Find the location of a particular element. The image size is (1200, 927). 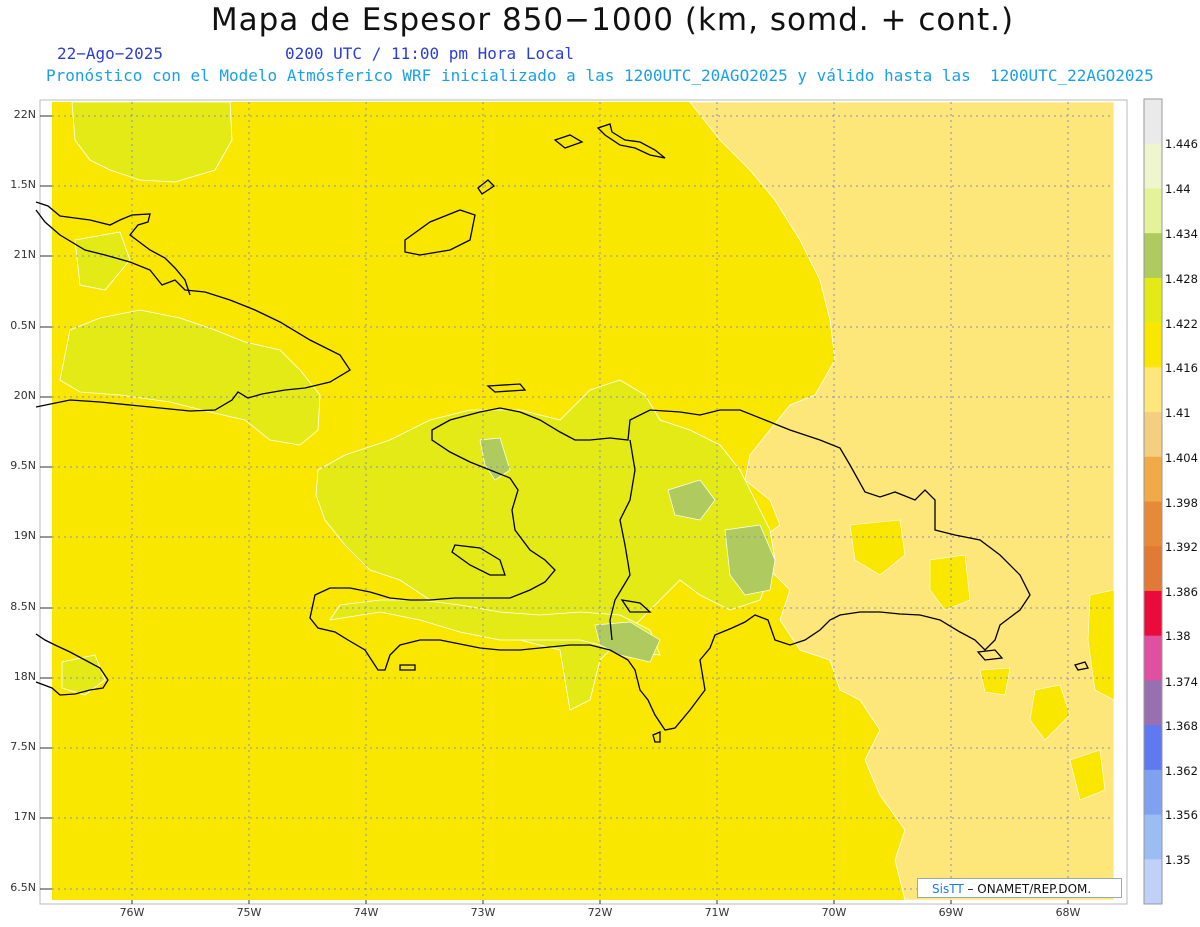

colorbar is located at coordinates (1153, 501).